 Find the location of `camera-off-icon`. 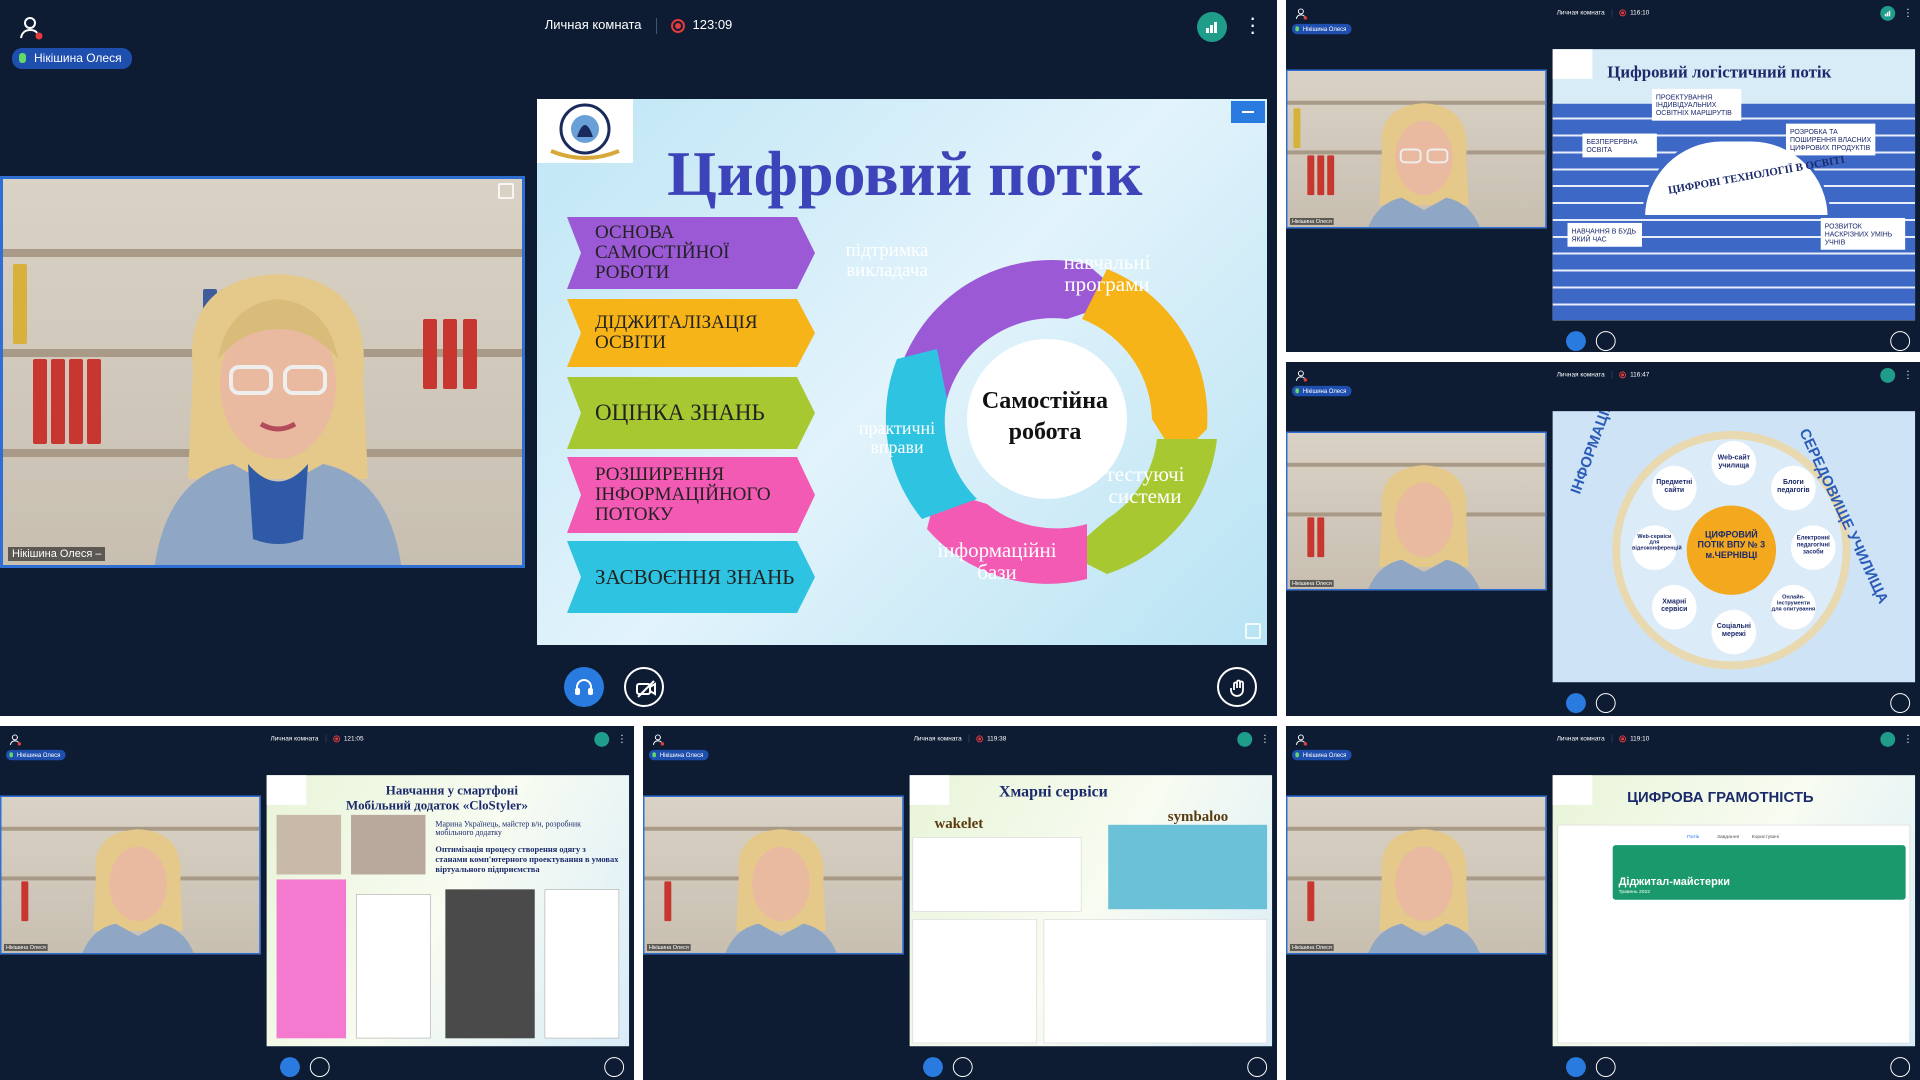

camera-off-icon is located at coordinates (646, 689).